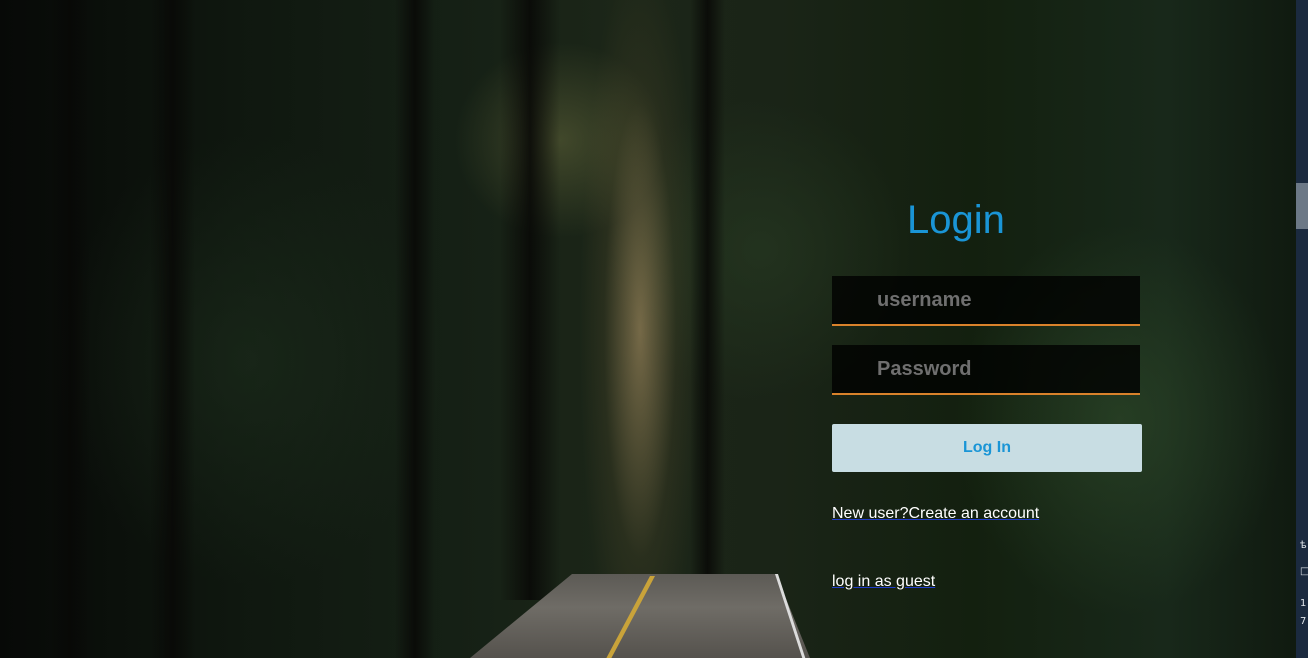 This screenshot has height=658, width=1308. I want to click on log-in-button: Log In, so click(987, 448).